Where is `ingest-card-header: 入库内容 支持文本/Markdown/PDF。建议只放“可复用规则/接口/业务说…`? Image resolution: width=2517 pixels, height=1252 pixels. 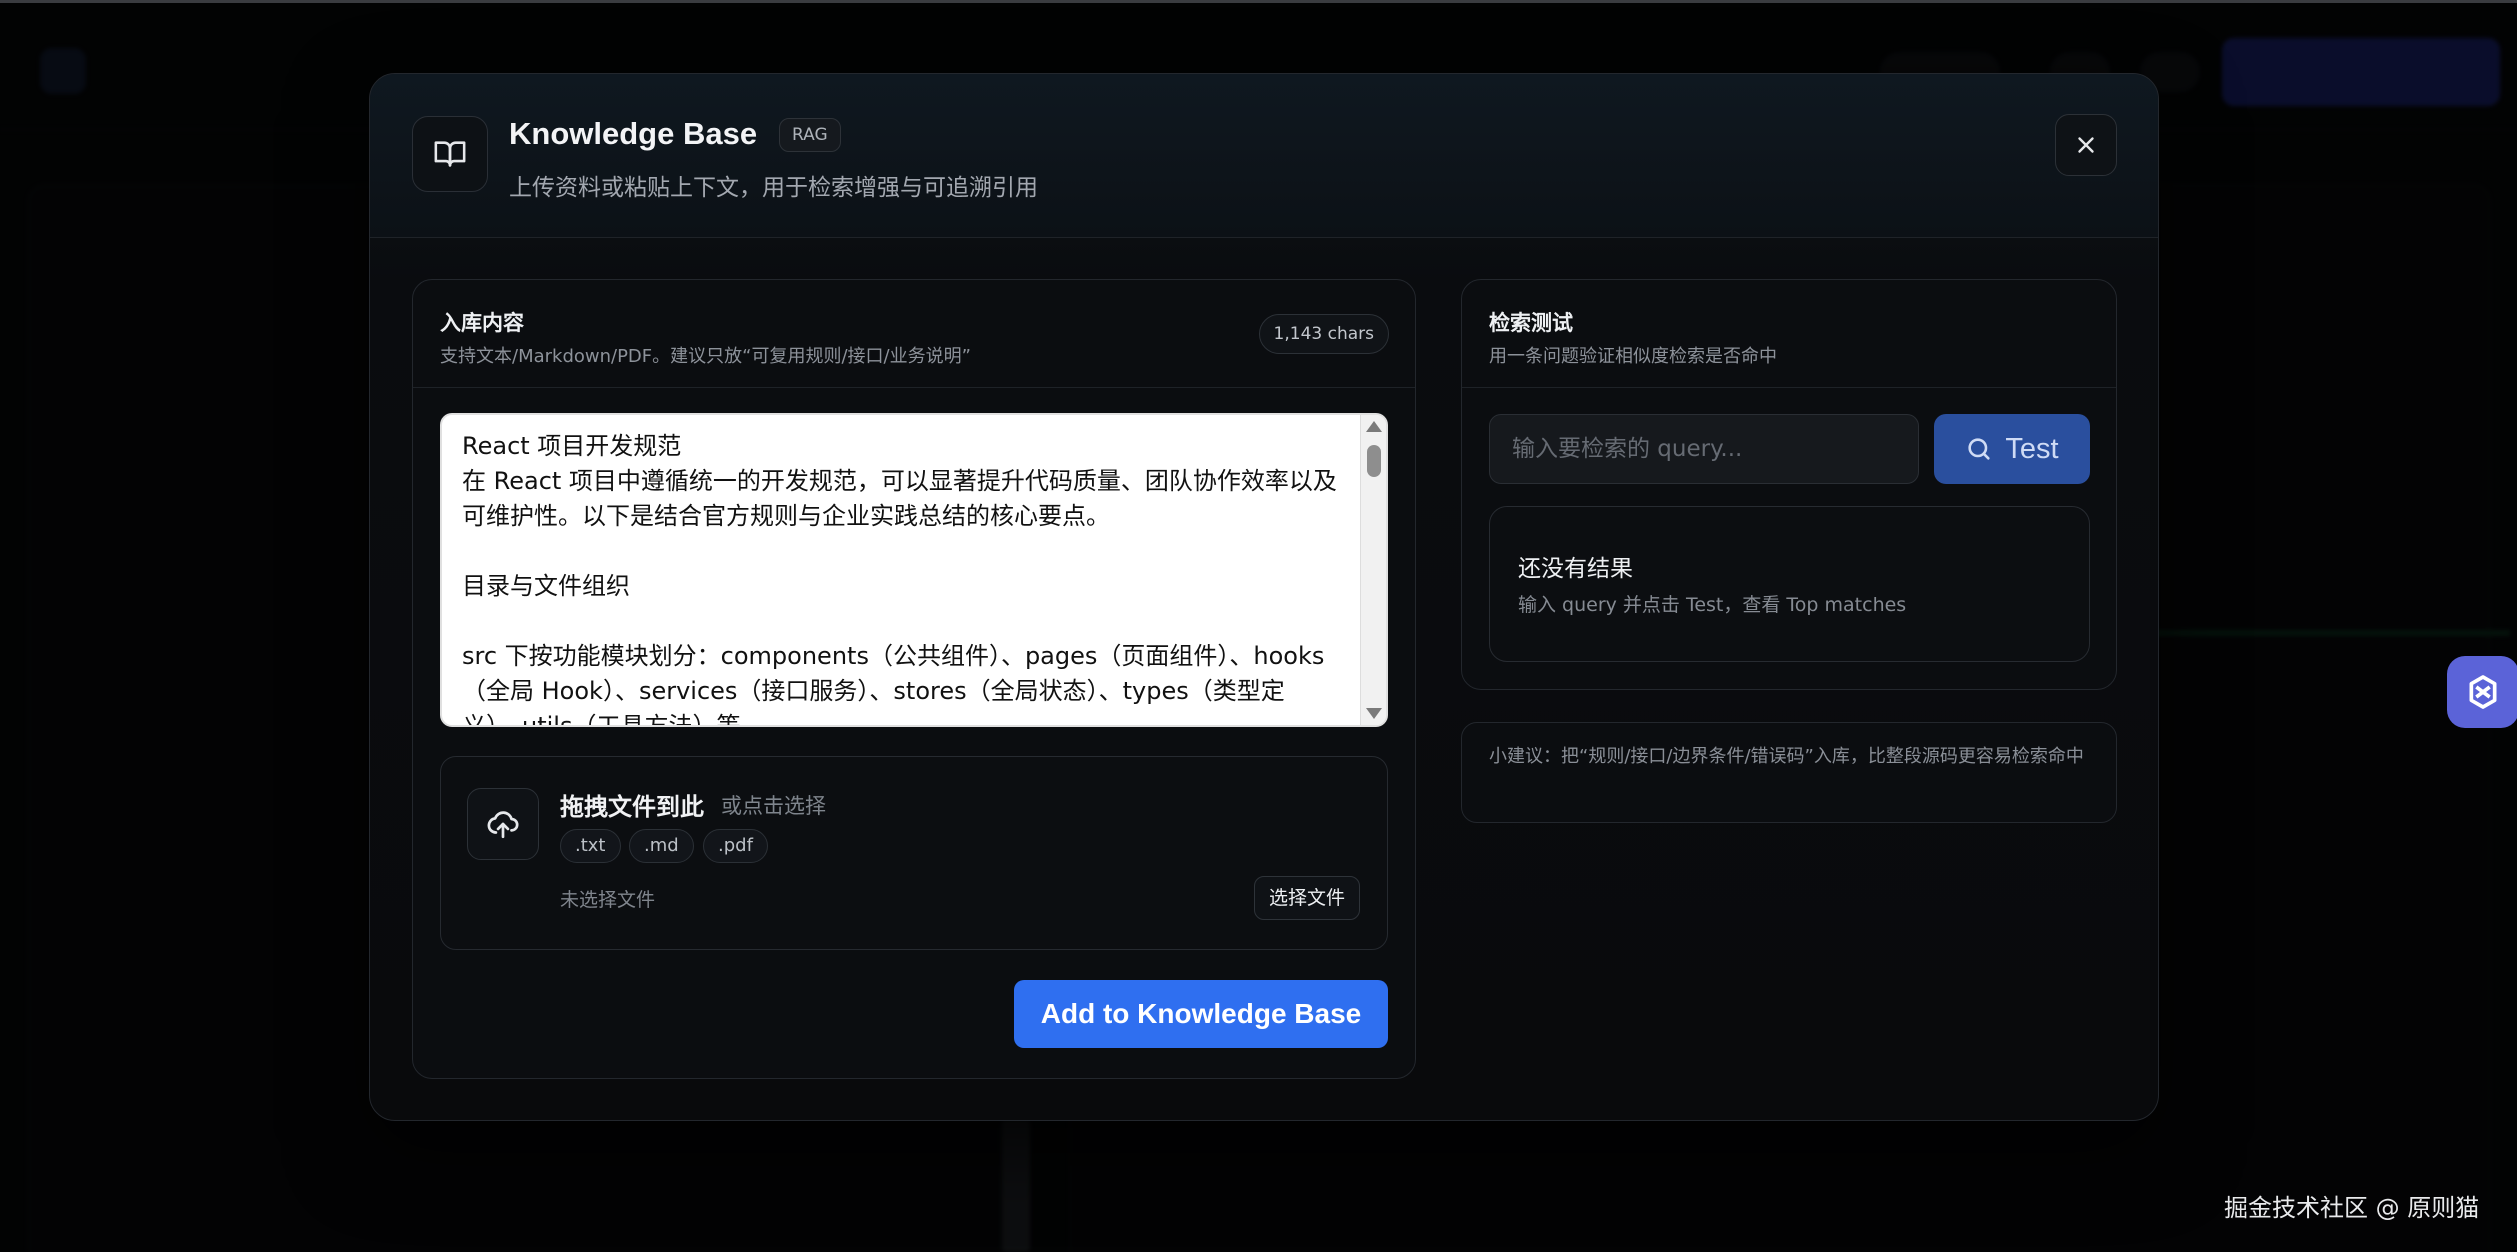 ingest-card-header: 入库内容 支持文本/Markdown/PDF。建议只放“可复用规则/接口/业务说… is located at coordinates (914, 334).